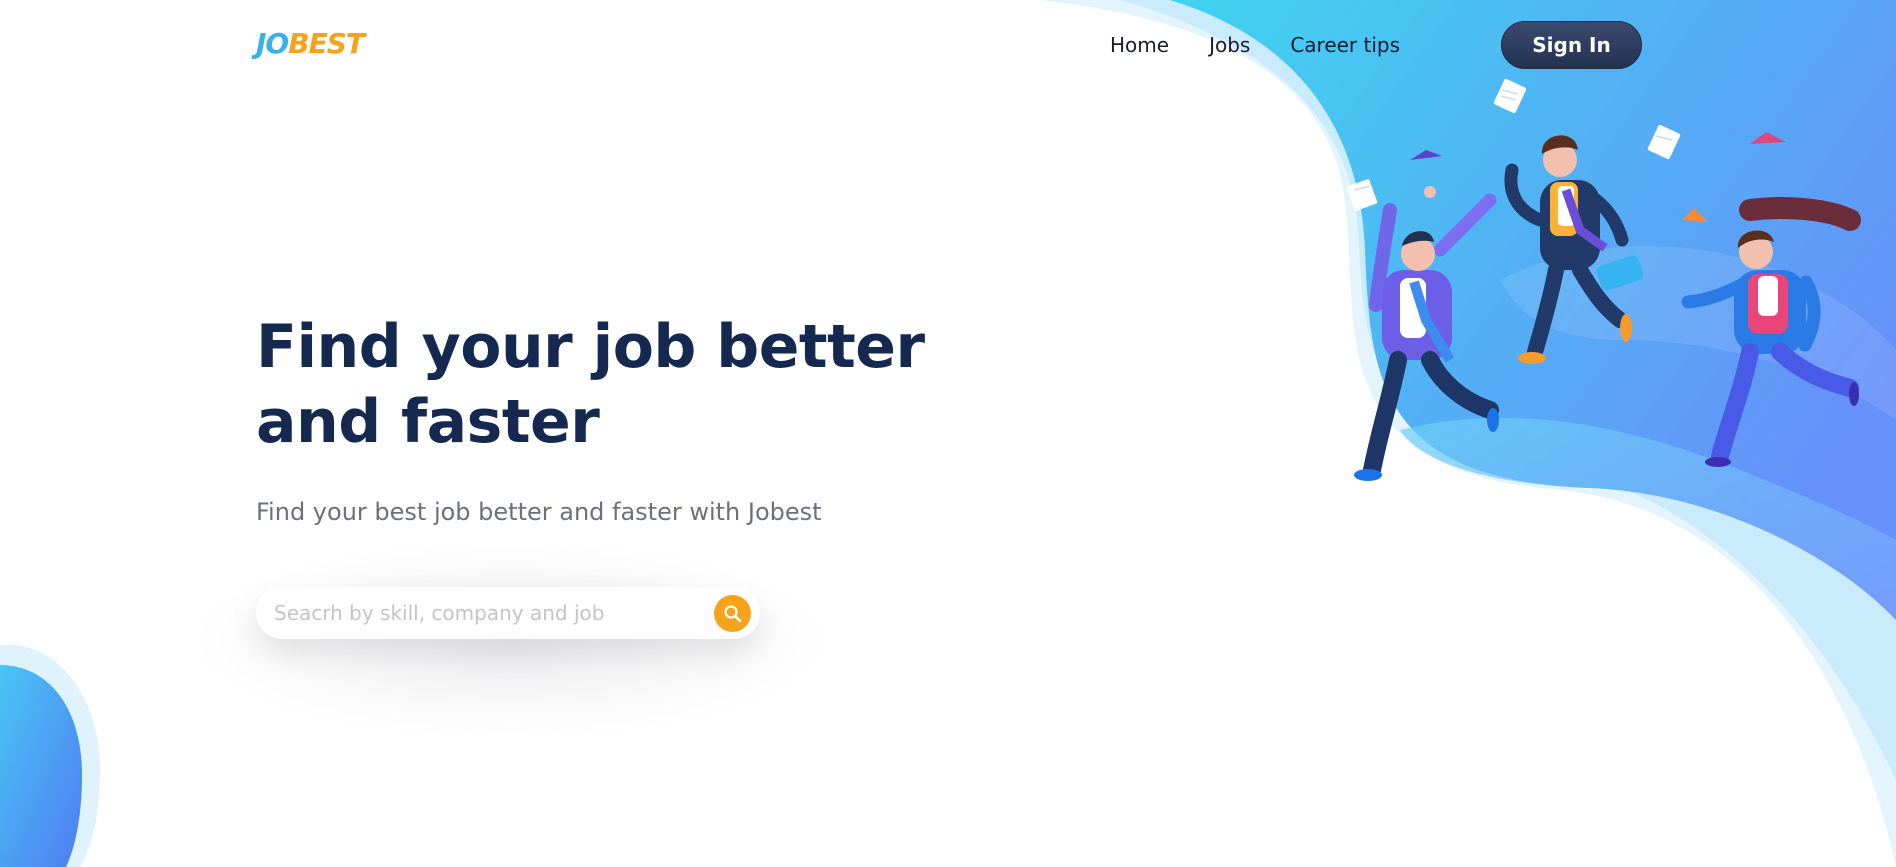  I want to click on logo-part-best: BEST, so click(326, 43).